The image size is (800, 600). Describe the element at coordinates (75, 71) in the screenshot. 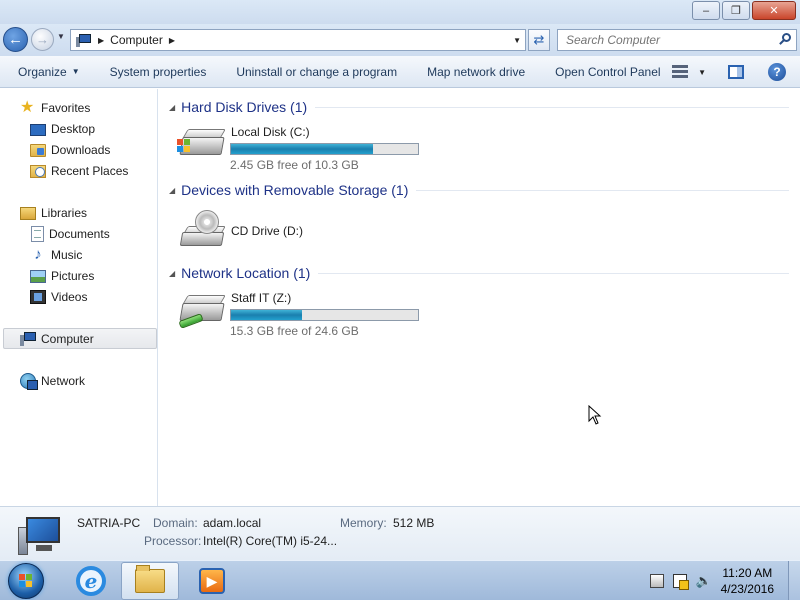

I see `chevron-down-icon: ▼` at that location.